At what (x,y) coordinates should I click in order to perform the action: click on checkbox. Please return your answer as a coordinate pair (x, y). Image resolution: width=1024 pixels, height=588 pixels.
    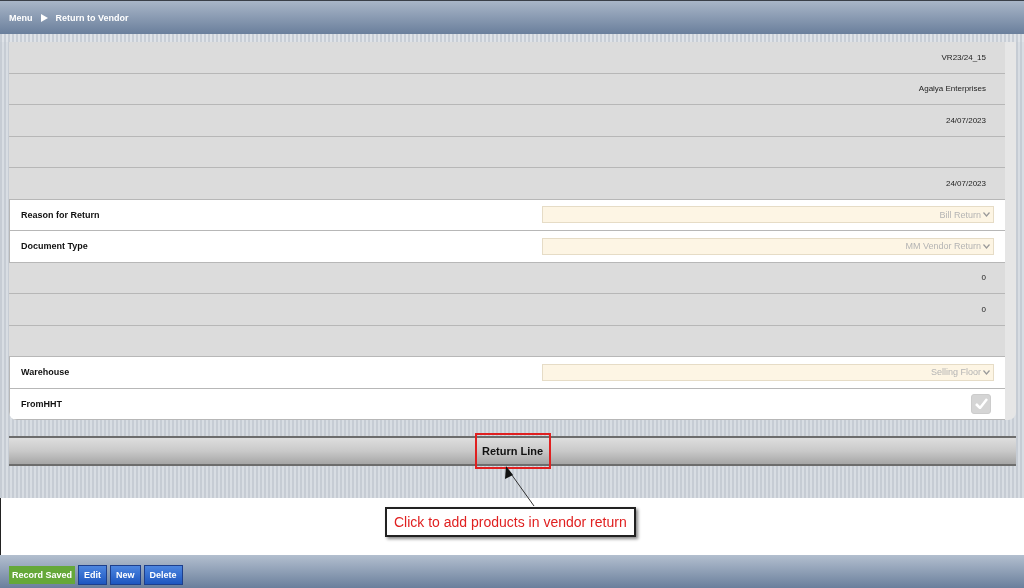
    Looking at the image, I should click on (981, 403).